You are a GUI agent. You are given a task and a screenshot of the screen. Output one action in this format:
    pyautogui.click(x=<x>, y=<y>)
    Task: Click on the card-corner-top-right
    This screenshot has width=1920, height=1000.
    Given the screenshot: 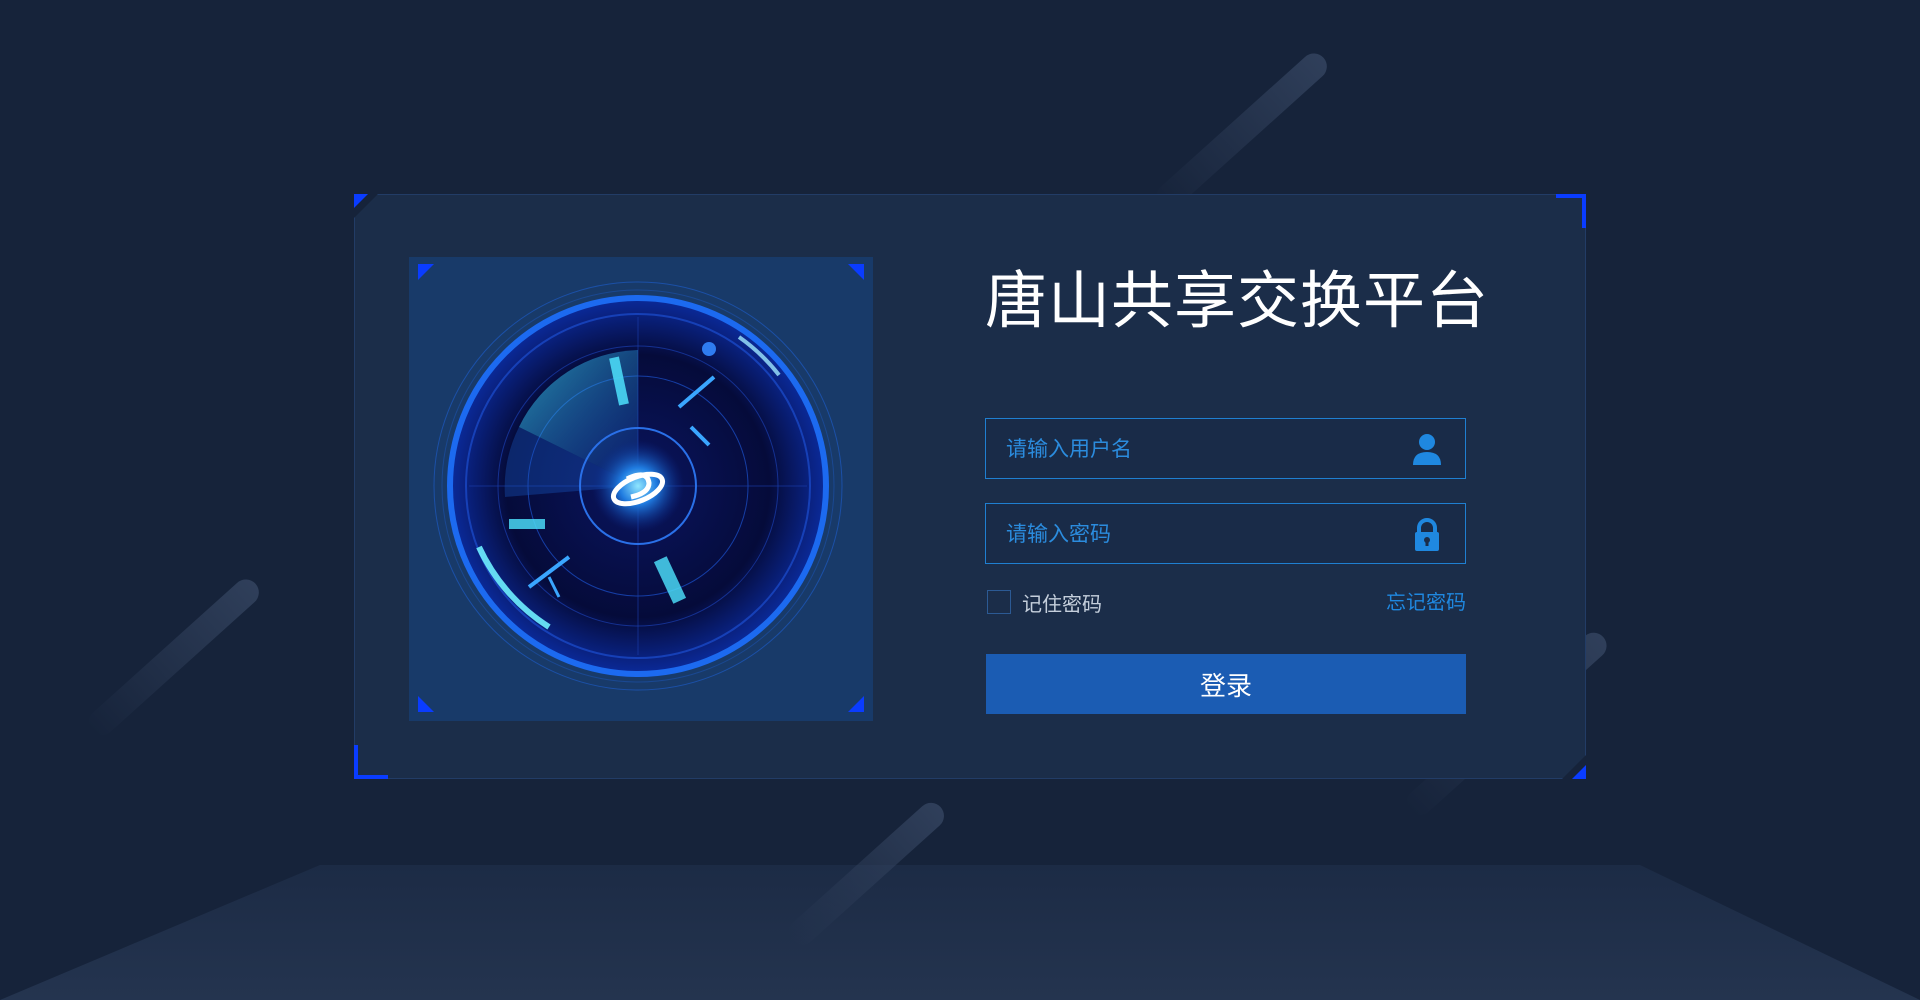 What is the action you would take?
    pyautogui.click(x=1569, y=211)
    